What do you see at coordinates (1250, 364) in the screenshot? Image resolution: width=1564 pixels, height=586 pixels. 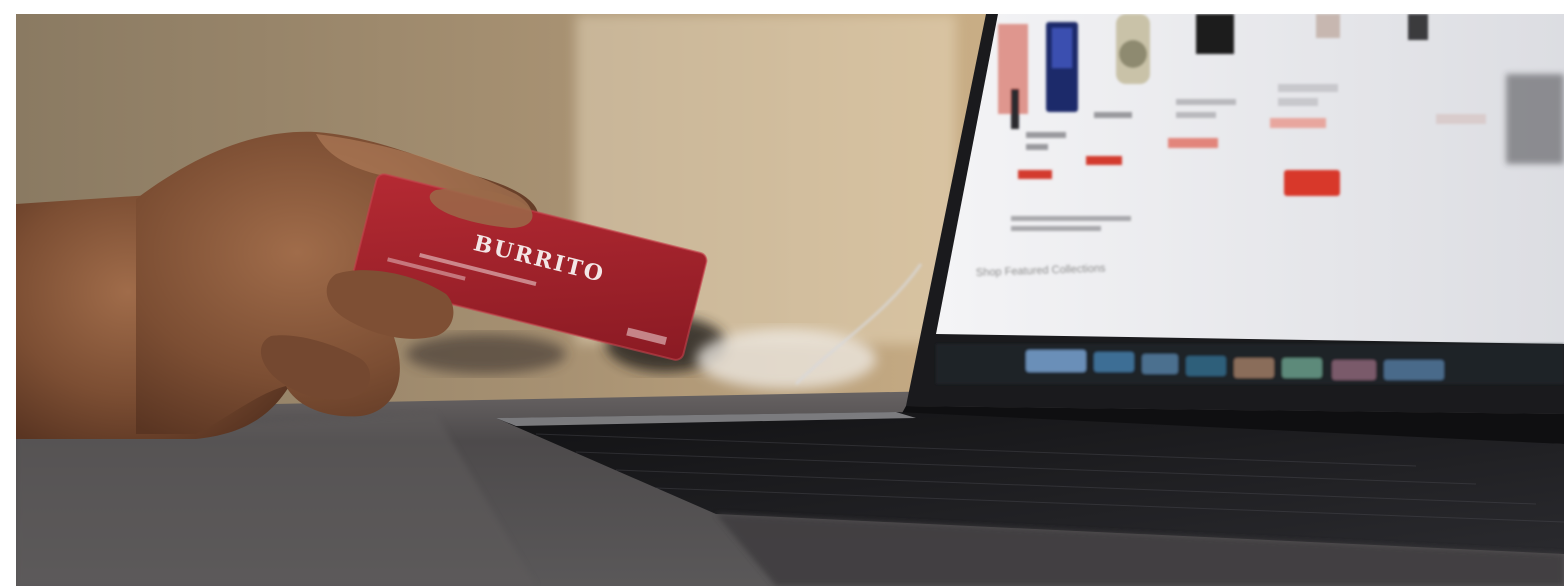 I see `screen-dock` at bounding box center [1250, 364].